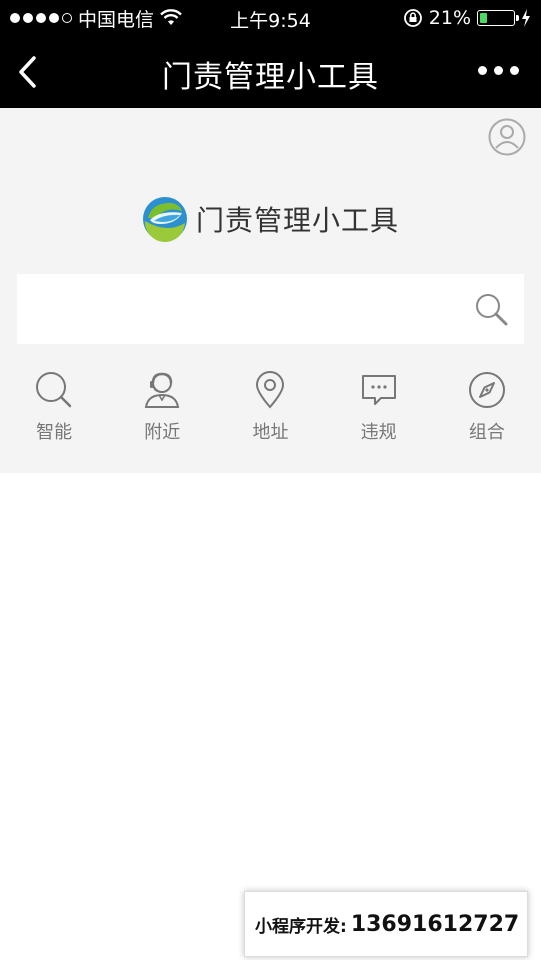 The image size is (541, 960). Describe the element at coordinates (507, 137) in the screenshot. I see `user-profile-icon` at that location.